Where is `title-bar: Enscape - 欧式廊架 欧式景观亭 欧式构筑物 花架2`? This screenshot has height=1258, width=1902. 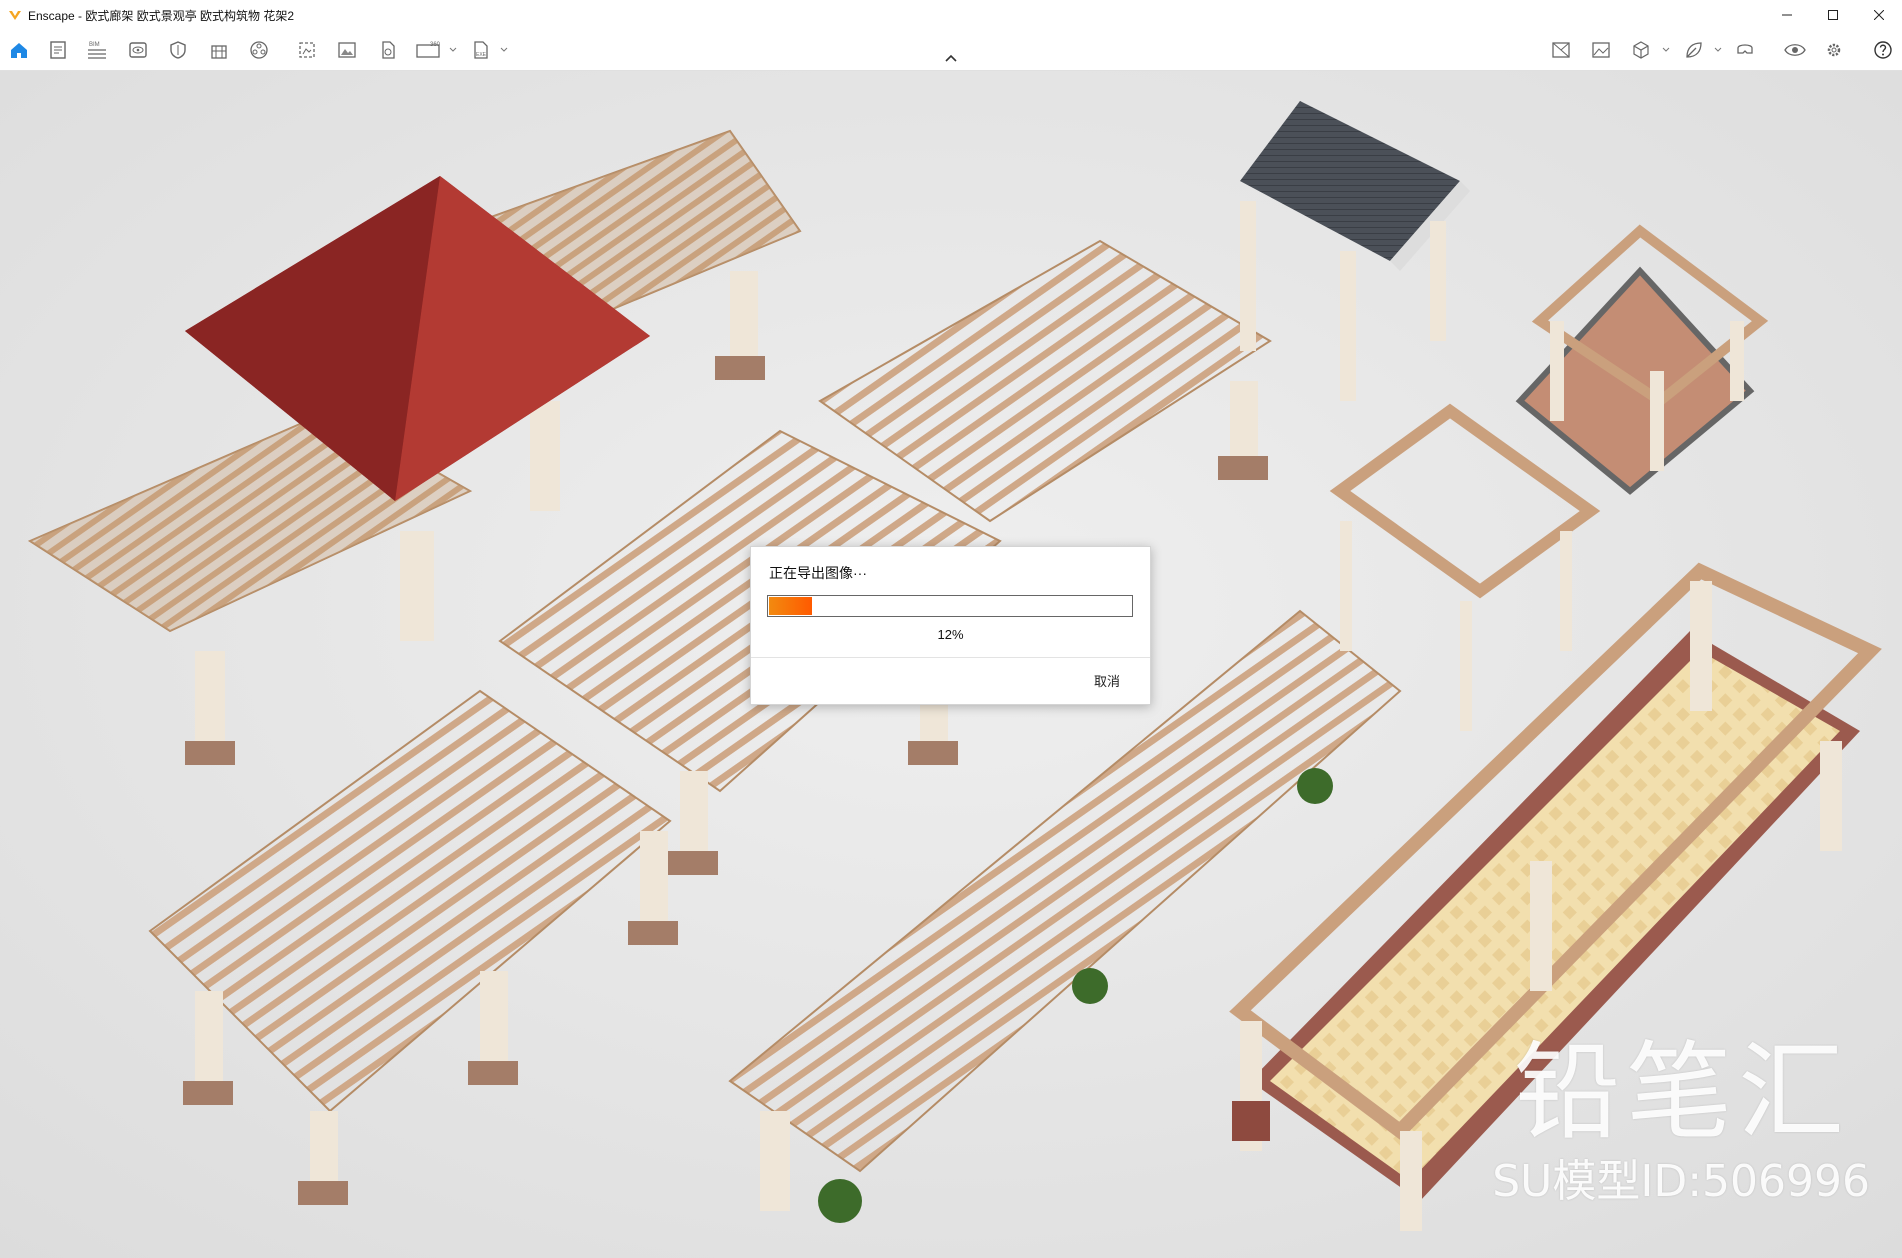 title-bar: Enscape - 欧式廊架 欧式景观亭 欧式构筑物 花架2 is located at coordinates (951, 15).